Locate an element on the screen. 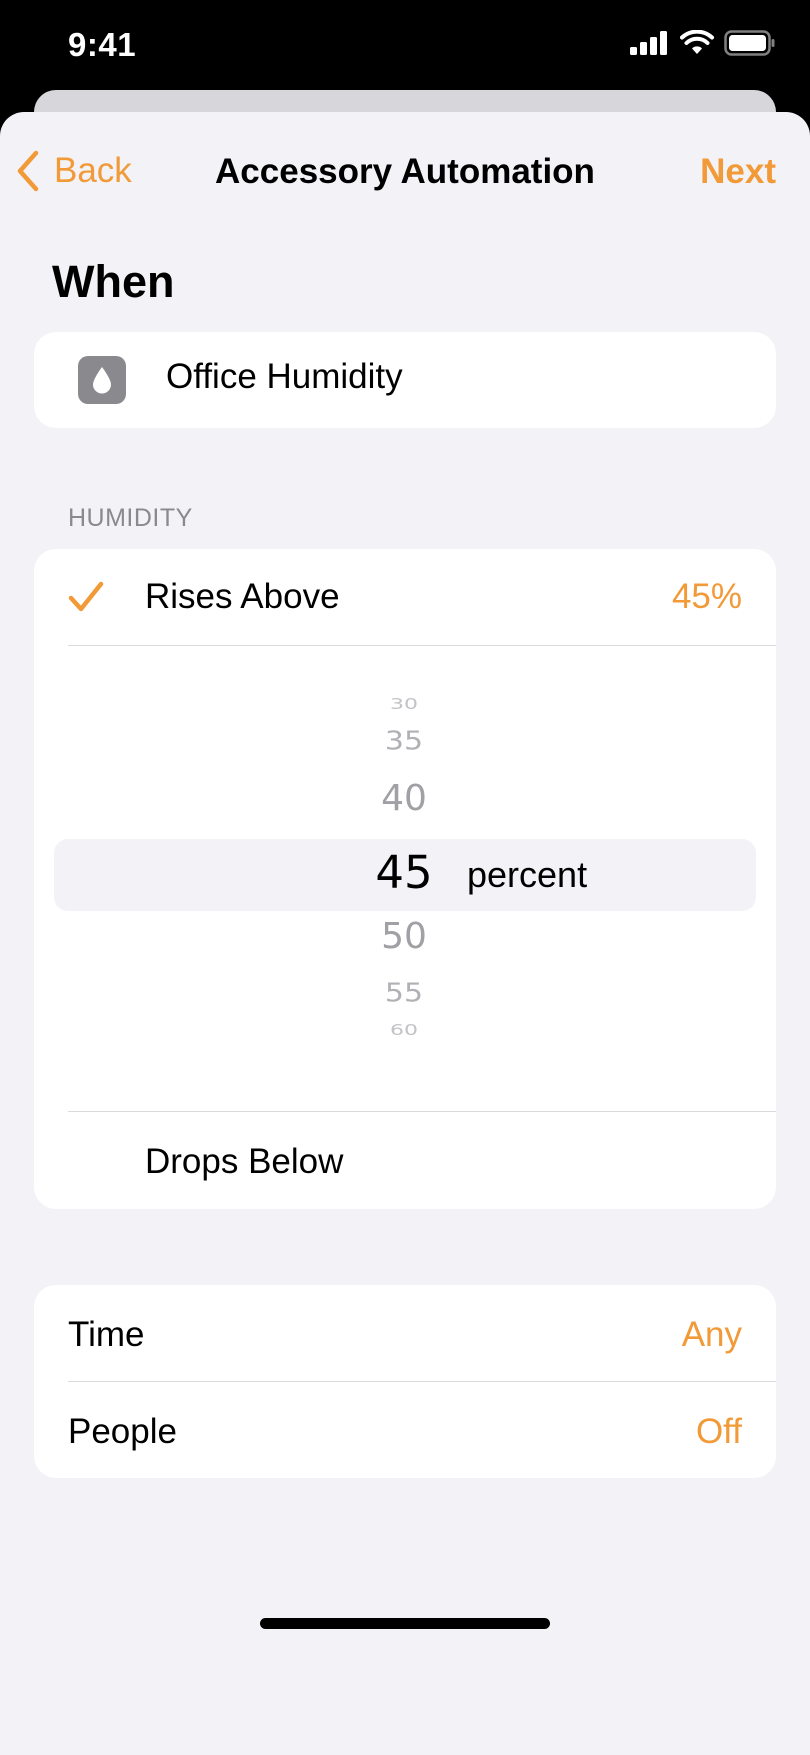  rises-above-label: Rises Above is located at coordinates (242, 596).